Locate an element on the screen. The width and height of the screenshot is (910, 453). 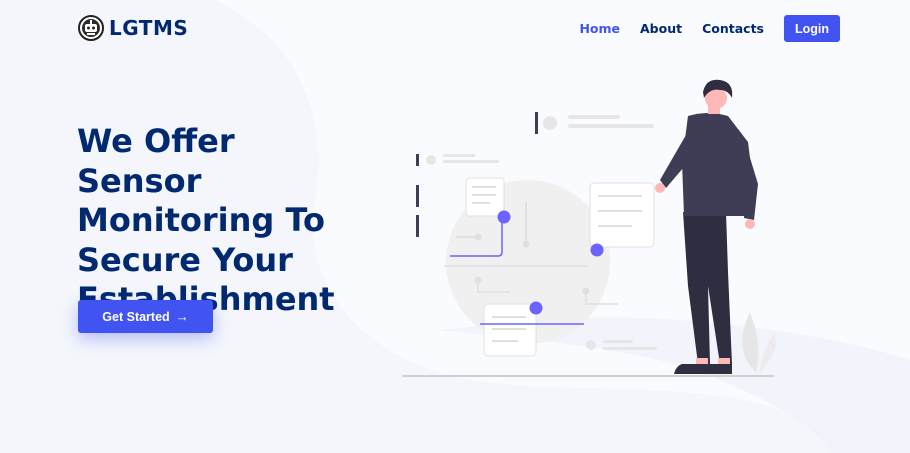
arrow-right-icon: → is located at coordinates (182, 316).